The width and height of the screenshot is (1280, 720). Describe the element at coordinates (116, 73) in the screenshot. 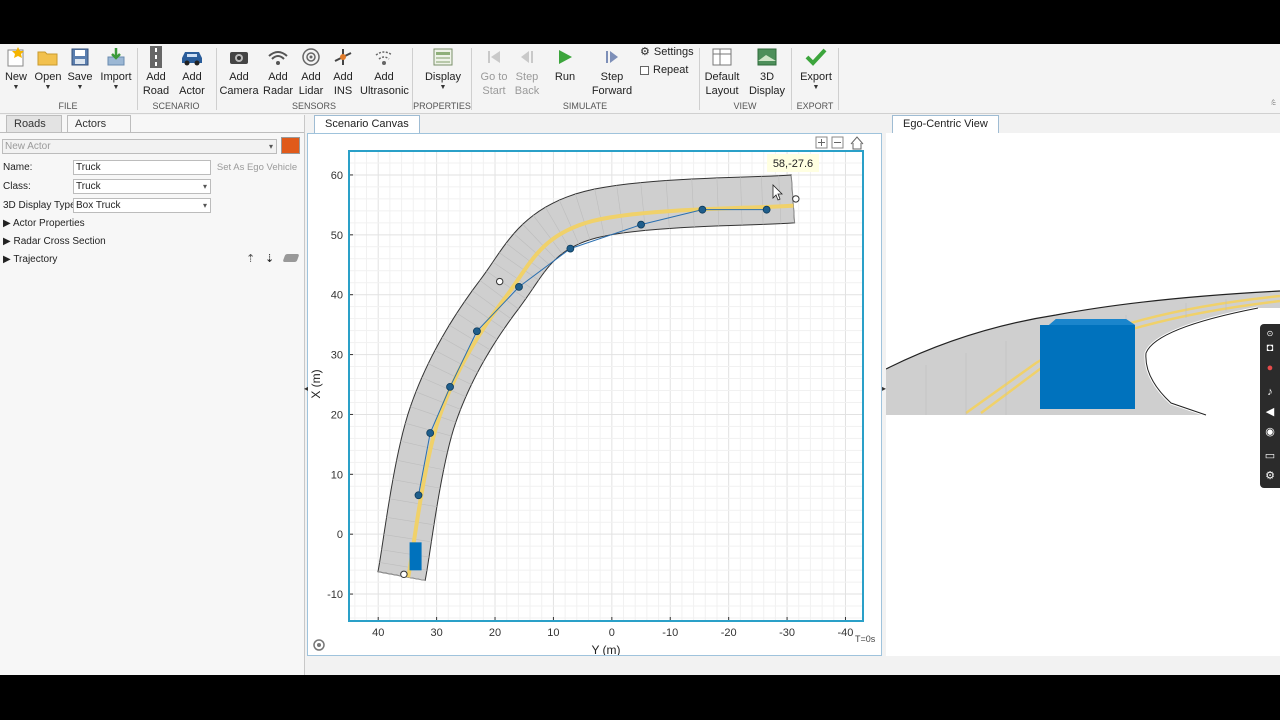

I see `import-button: Import ▼` at that location.